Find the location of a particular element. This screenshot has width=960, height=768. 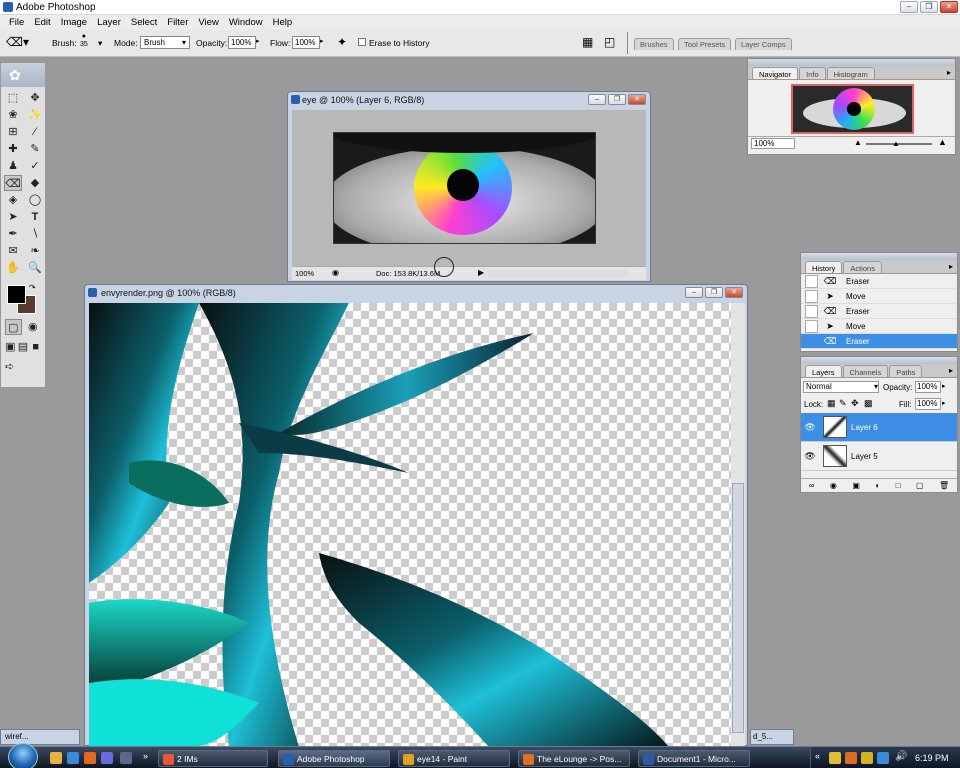

history-item: ➤ Move is located at coordinates (879, 326).